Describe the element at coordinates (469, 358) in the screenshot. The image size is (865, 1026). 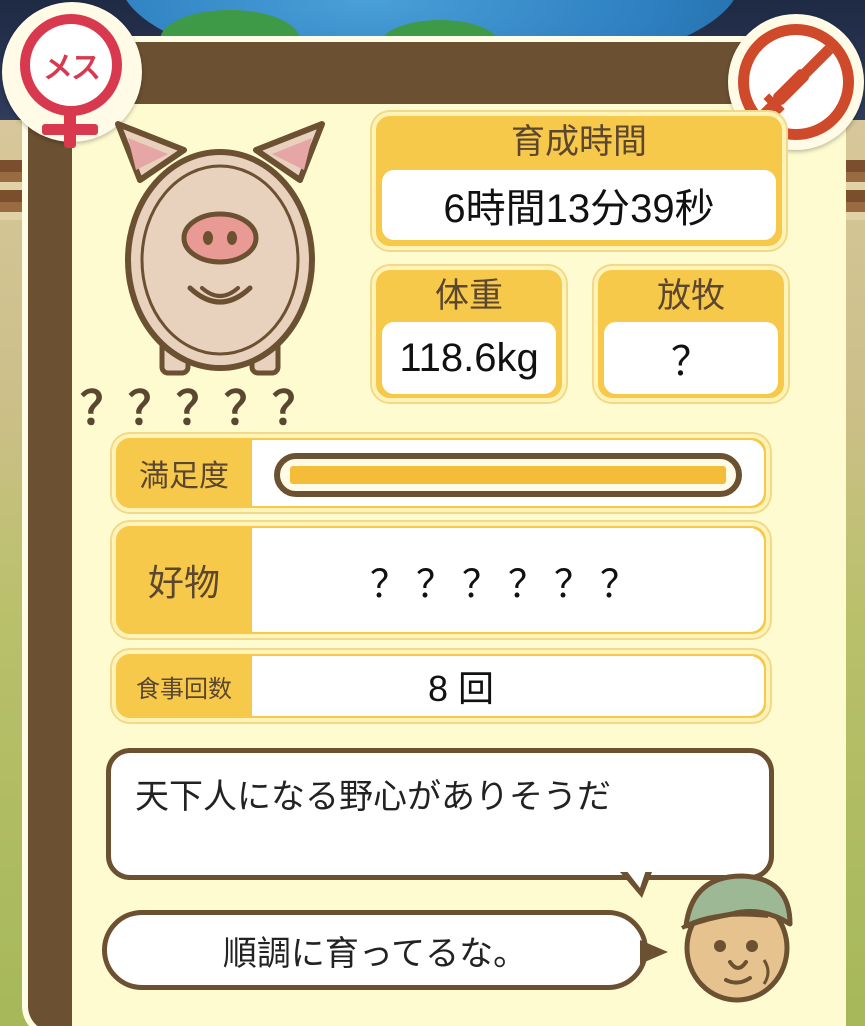
I see `weight-value: 118.6kg` at that location.